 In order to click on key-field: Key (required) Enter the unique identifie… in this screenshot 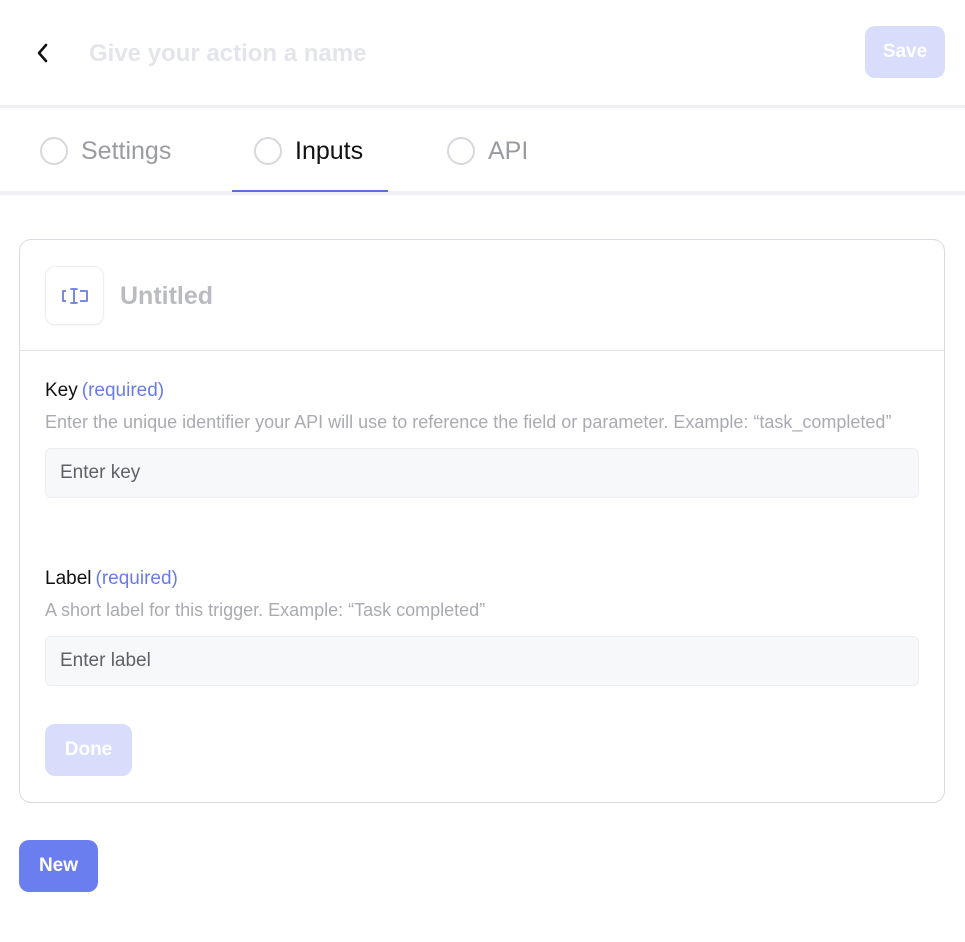, I will do `click(482, 439)`.